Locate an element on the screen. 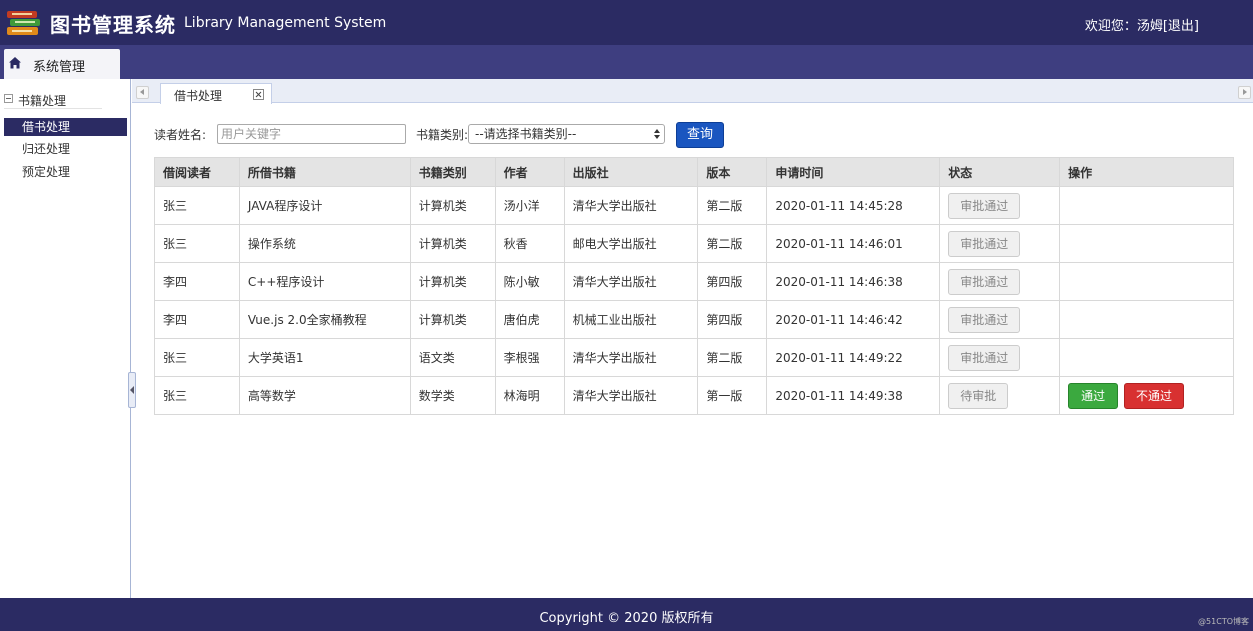 The image size is (1253, 631). cell-reader: 李四 is located at coordinates (197, 319).